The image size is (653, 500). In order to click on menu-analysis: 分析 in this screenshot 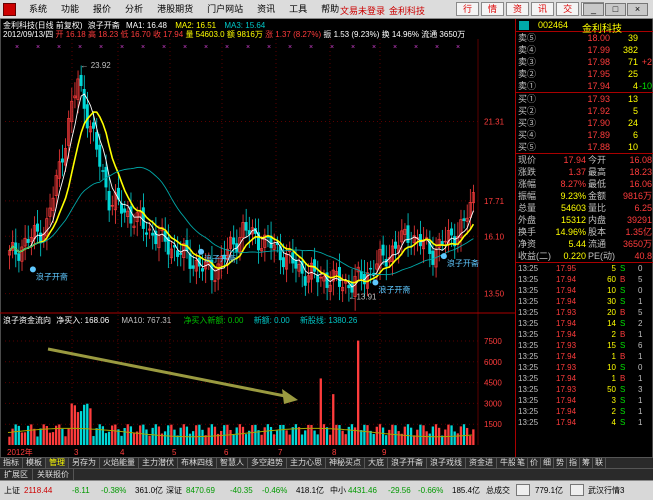, I will do `click(134, 9)`.